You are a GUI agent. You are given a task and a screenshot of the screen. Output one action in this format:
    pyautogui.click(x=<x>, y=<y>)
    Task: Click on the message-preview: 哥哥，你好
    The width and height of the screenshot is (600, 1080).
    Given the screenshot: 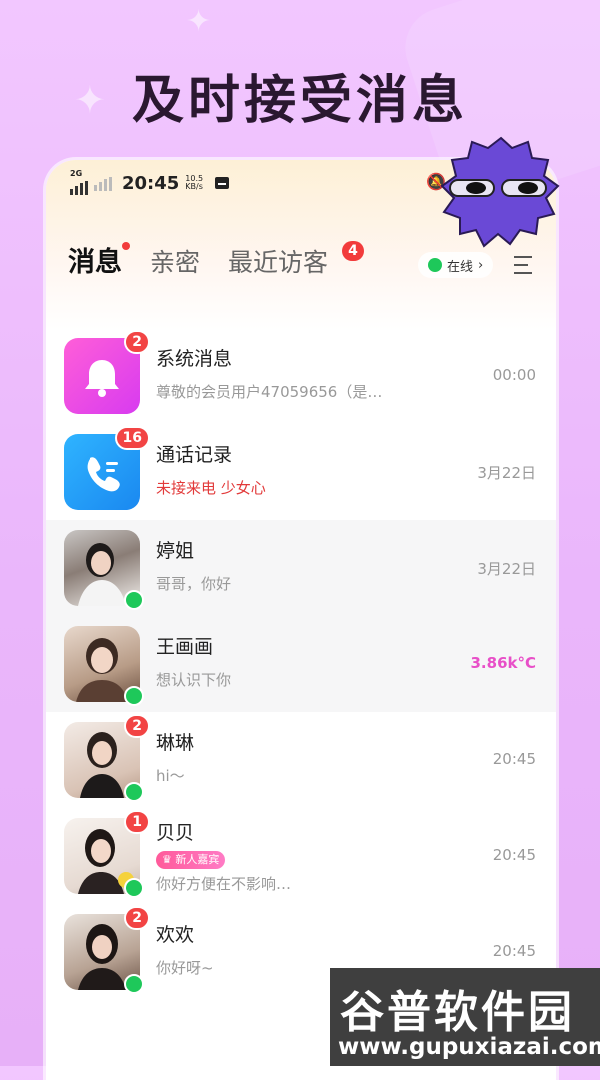 What is the action you would take?
    pyautogui.click(x=194, y=584)
    